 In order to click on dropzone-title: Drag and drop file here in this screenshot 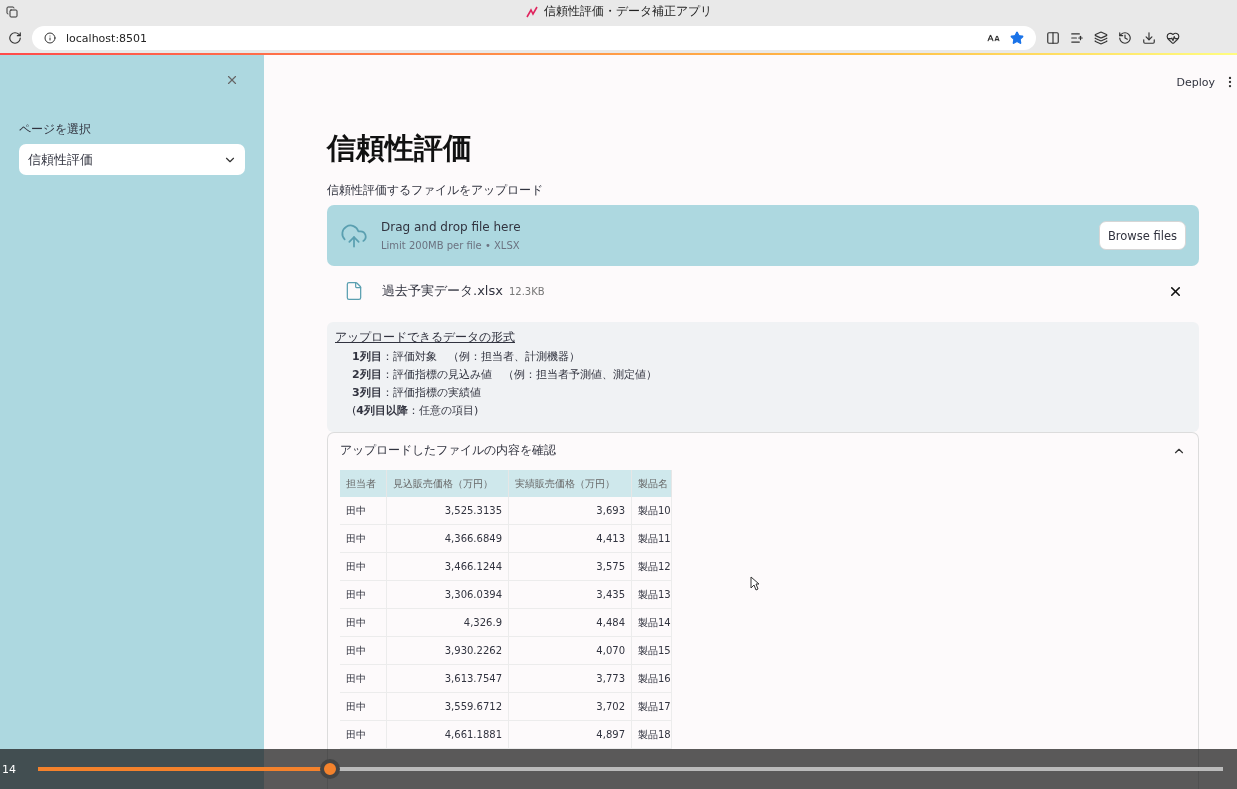, I will do `click(451, 227)`.